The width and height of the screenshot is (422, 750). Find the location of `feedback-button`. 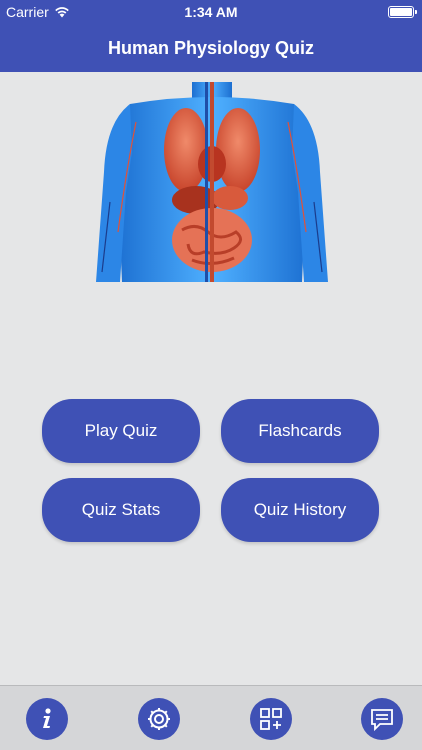

feedback-button is located at coordinates (382, 719).